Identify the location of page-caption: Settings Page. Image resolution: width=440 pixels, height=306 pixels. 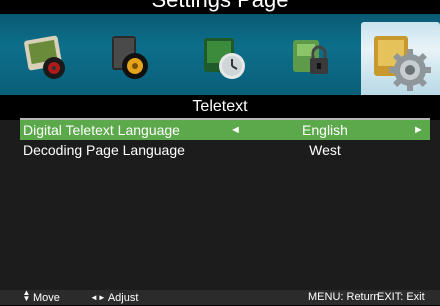
(220, 6).